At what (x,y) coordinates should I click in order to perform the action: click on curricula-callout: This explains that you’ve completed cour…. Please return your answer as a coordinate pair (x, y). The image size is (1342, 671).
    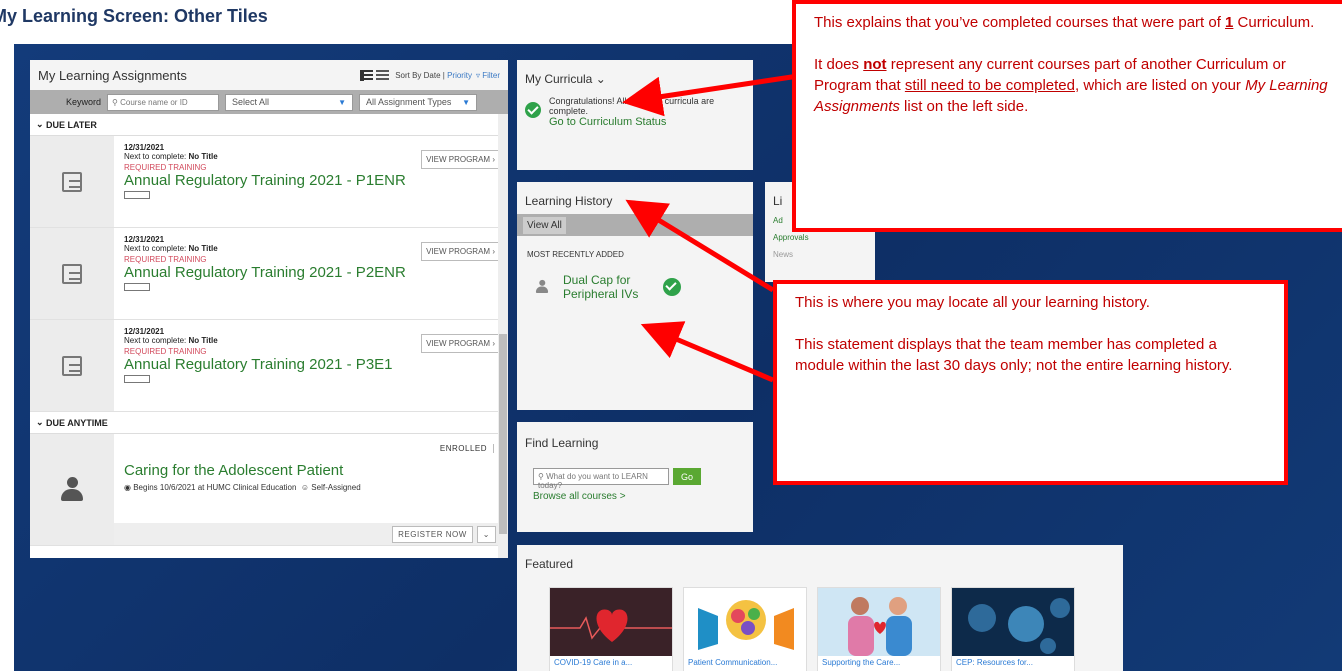
    Looking at the image, I should click on (1067, 116).